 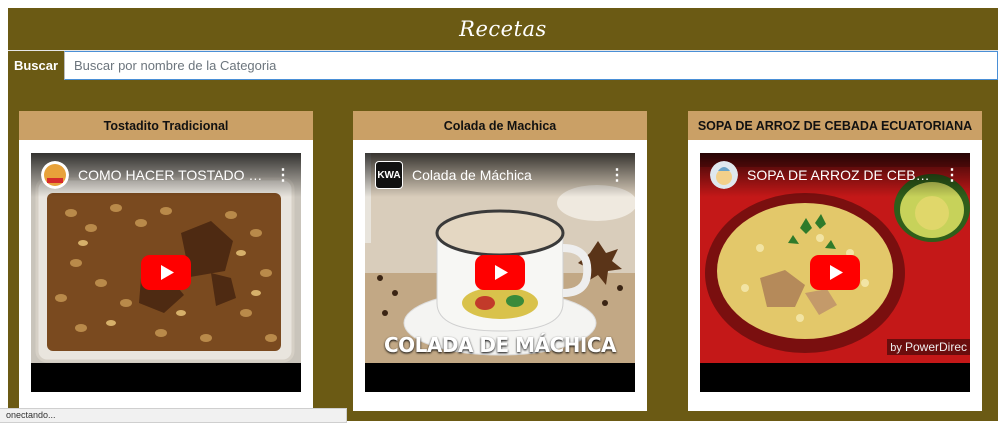 I want to click on watermark-text: PowerDirec, so click(x=935, y=347).